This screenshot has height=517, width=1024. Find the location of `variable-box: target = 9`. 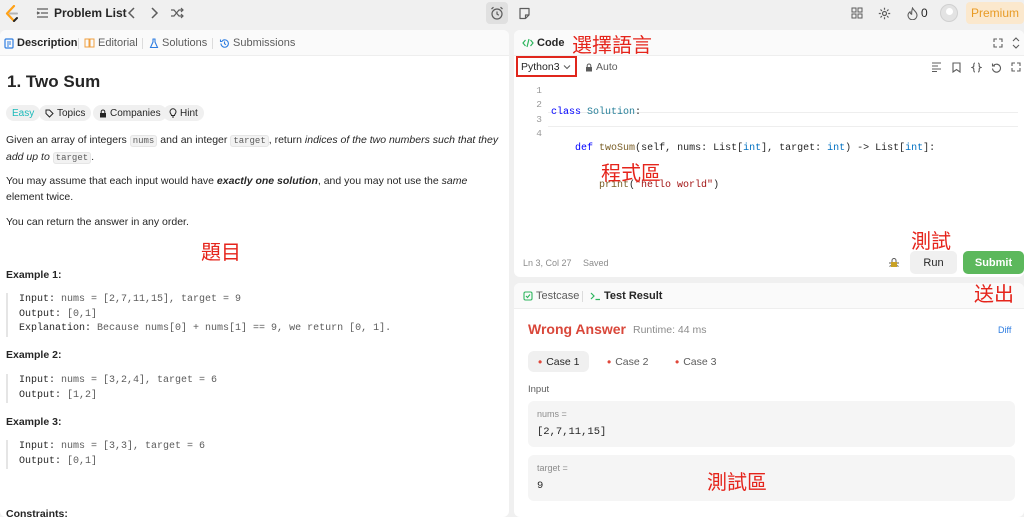

variable-box: target = 9 is located at coordinates (771, 478).